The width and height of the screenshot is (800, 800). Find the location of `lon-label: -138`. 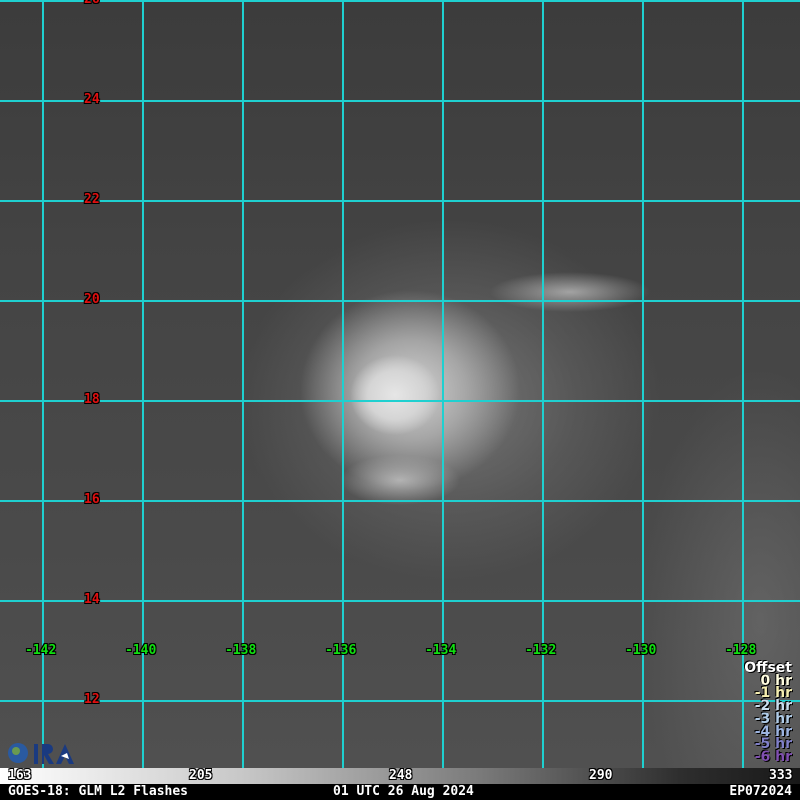

lon-label: -138 is located at coordinates (241, 650).